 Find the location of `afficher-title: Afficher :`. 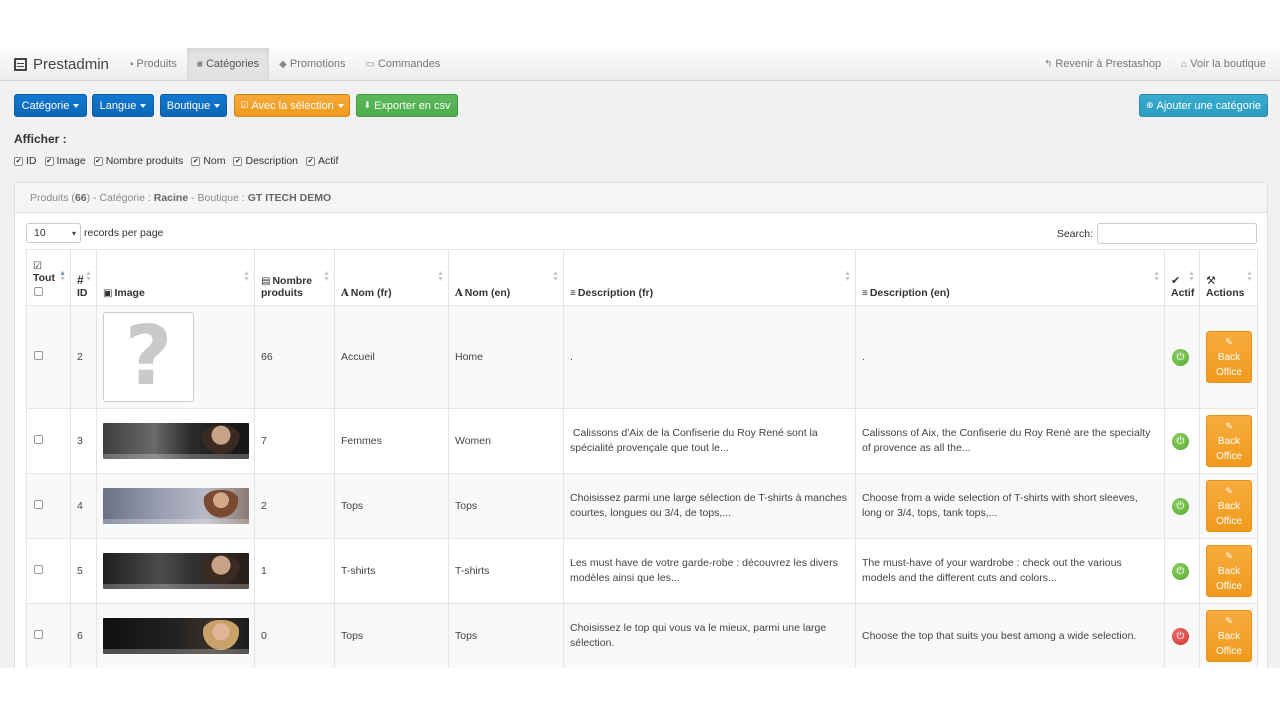

afficher-title: Afficher : is located at coordinates (40, 139).